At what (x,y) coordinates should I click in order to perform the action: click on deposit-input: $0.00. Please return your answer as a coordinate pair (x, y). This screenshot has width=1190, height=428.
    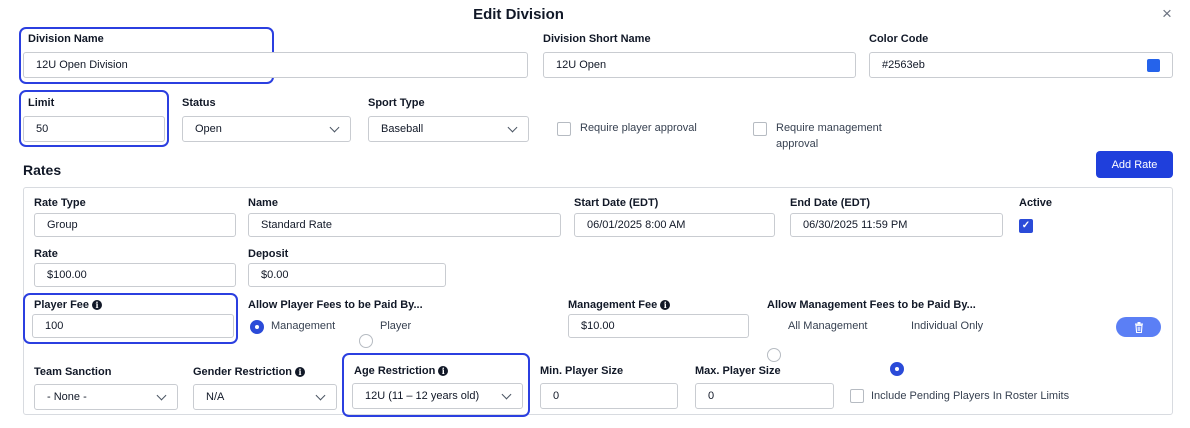
    Looking at the image, I should click on (347, 275).